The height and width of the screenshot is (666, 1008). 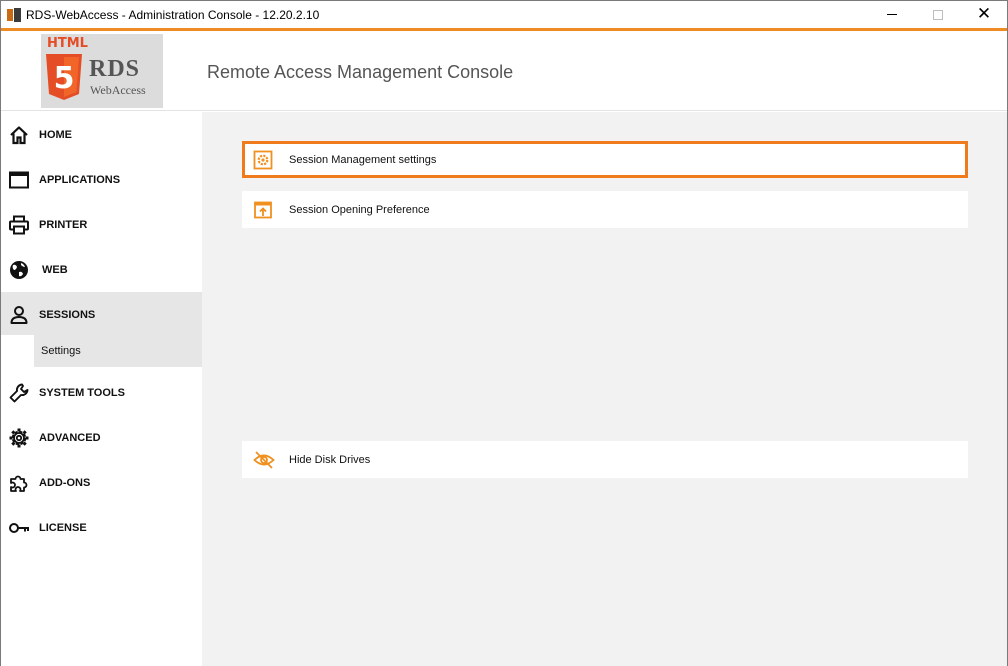 What do you see at coordinates (63, 527) in the screenshot?
I see `sidebar-item-label: LICENSE` at bounding box center [63, 527].